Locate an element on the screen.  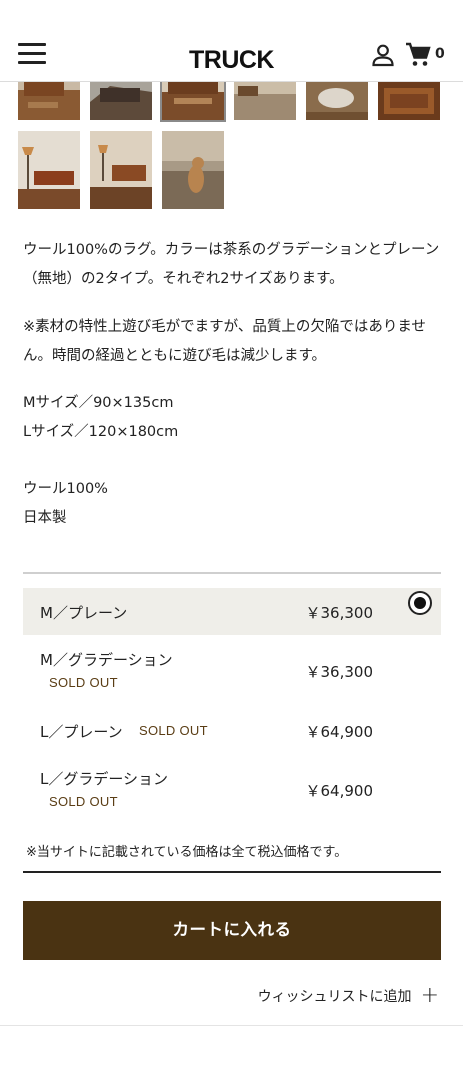
product-specs: ウール100% 日本製 is located at coordinates (233, 504).